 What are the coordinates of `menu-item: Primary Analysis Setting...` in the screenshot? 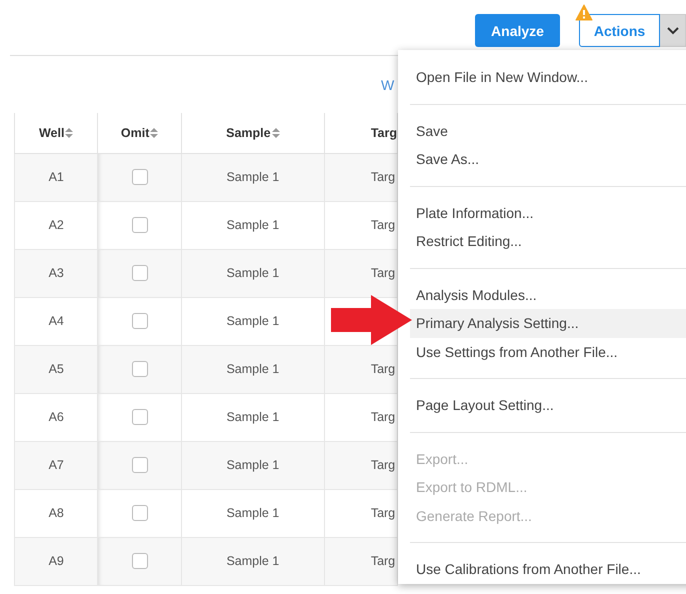 It's located at (548, 323).